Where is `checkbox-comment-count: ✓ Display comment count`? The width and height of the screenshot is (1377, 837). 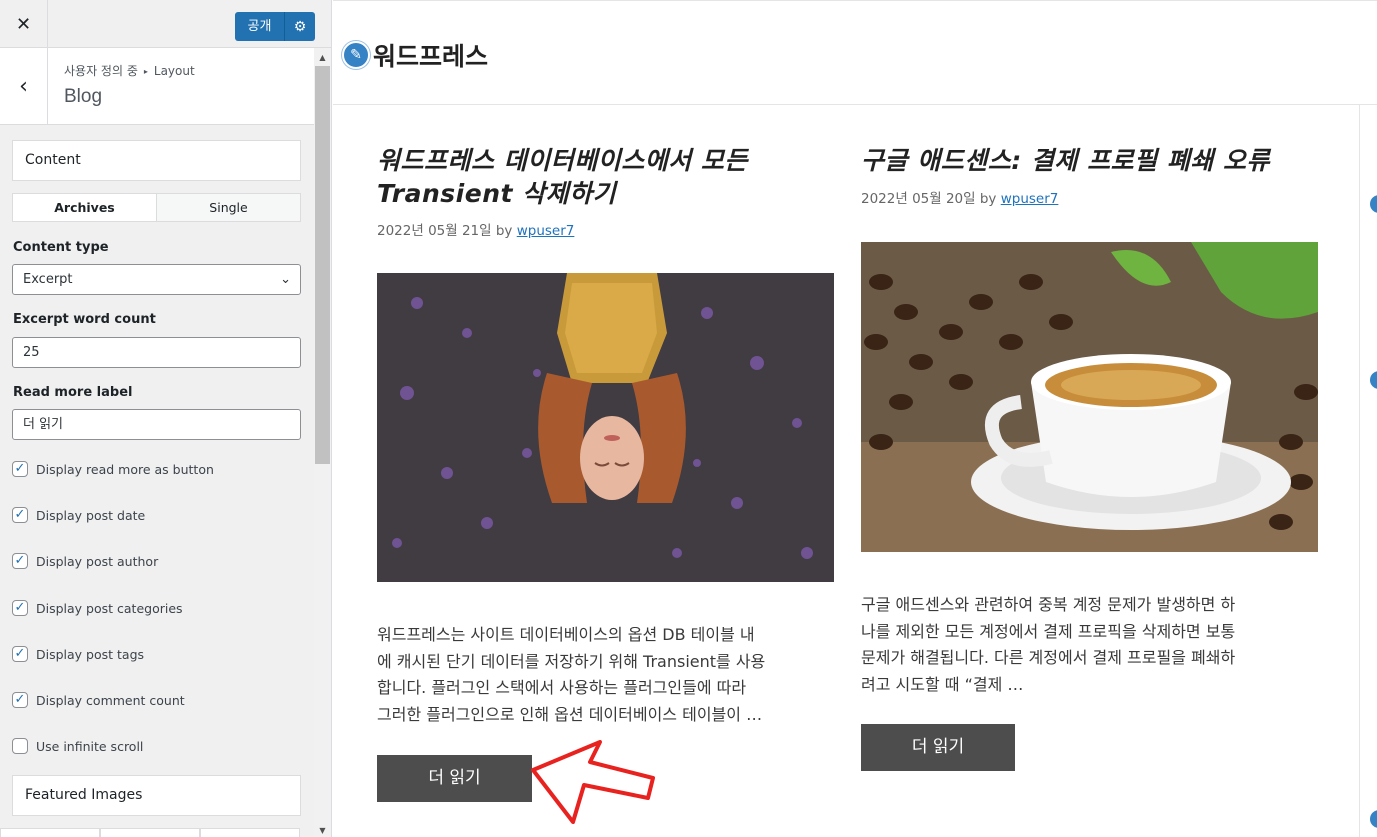
checkbox-comment-count: ✓ Display comment count is located at coordinates (98, 700).